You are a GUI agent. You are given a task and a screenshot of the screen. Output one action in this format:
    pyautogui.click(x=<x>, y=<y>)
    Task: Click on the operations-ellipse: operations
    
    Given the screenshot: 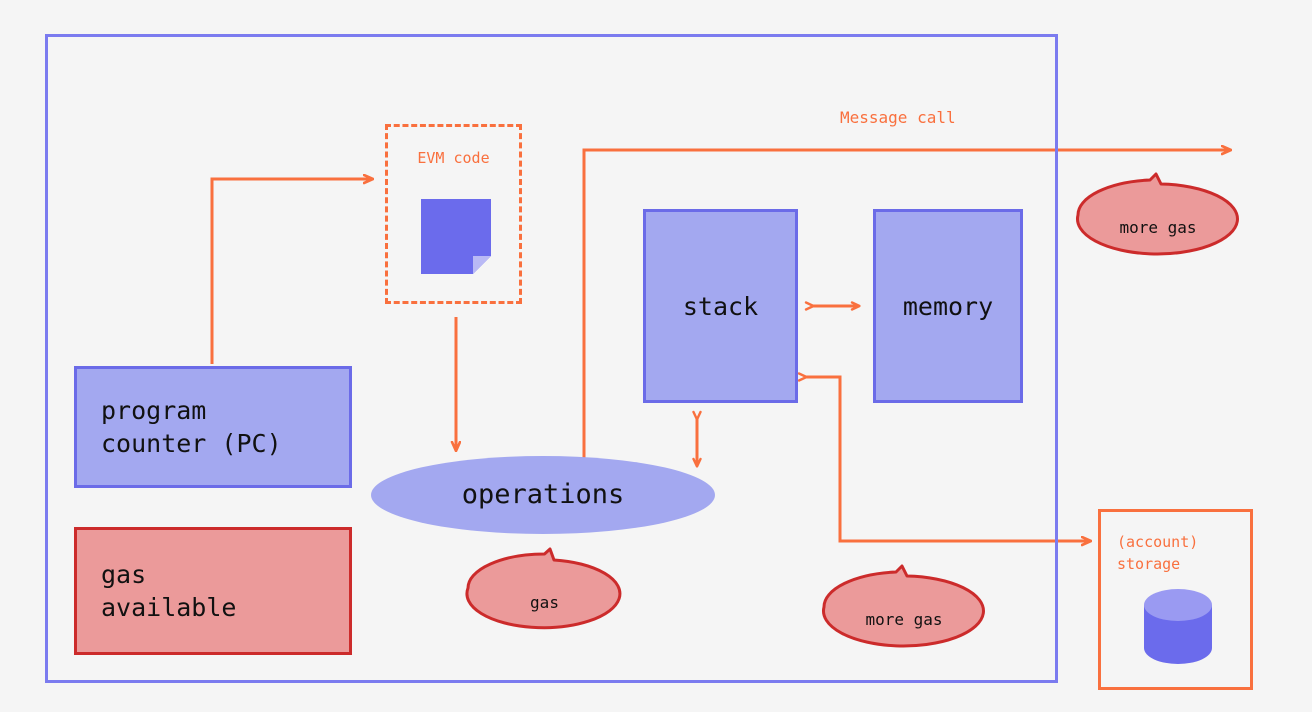 What is the action you would take?
    pyautogui.click(x=543, y=495)
    